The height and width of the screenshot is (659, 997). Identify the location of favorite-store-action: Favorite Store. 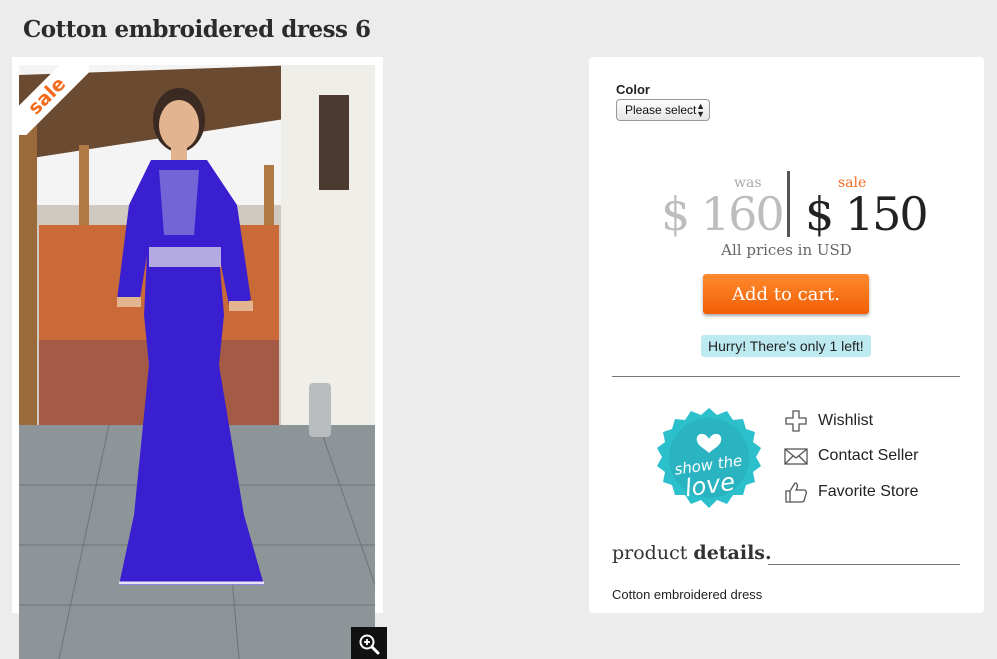
(851, 492).